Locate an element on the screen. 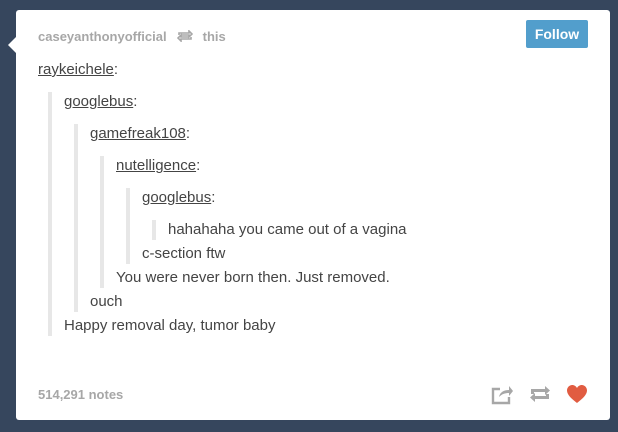  reblog-attribution: gamefreak108: is located at coordinates (140, 133).